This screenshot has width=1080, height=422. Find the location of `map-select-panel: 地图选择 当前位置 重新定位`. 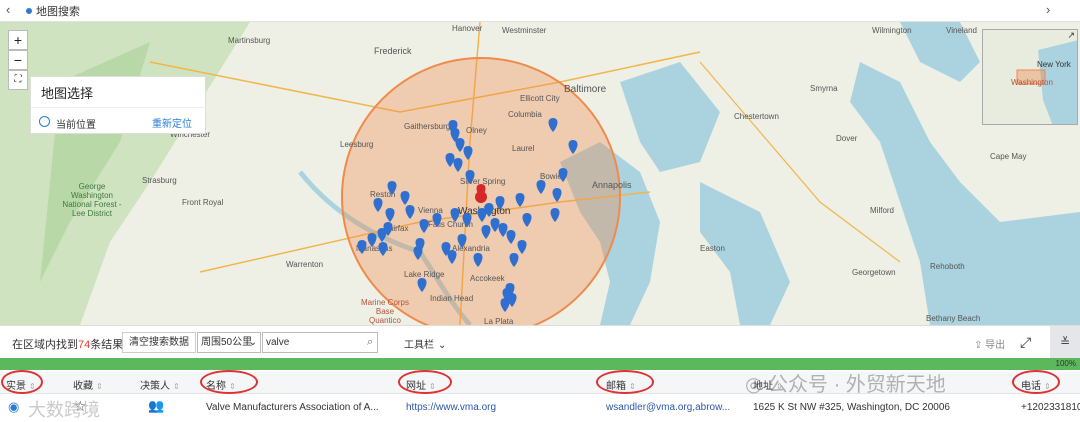

map-select-panel: 地图选择 当前位置 重新定位 is located at coordinates (118, 105).